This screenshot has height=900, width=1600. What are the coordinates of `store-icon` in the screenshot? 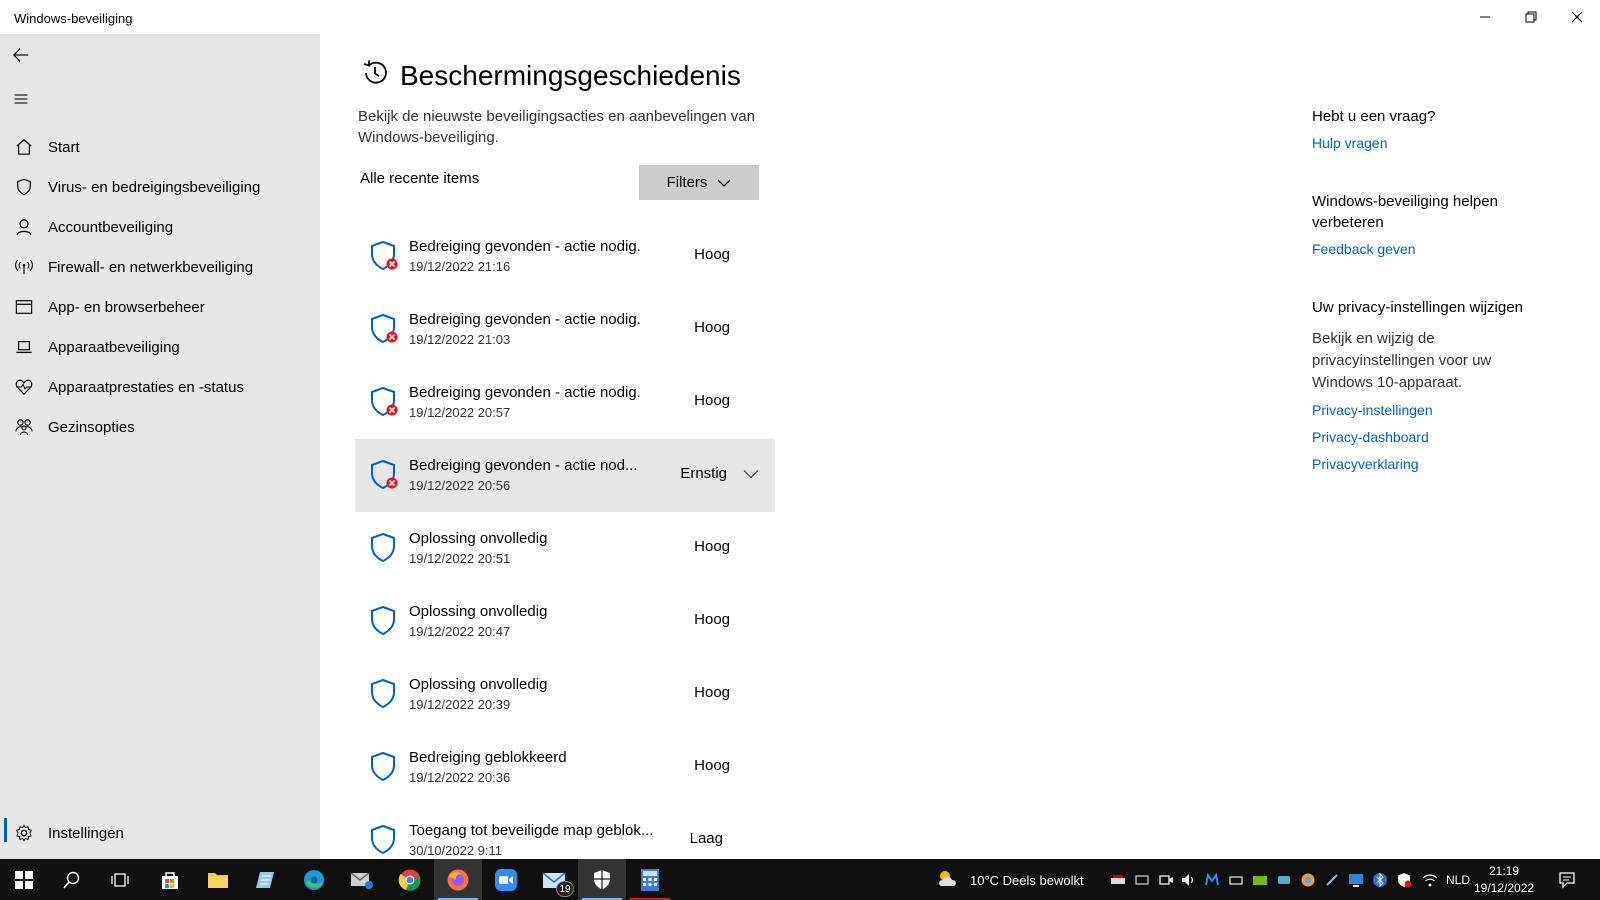 It's located at (170, 880).